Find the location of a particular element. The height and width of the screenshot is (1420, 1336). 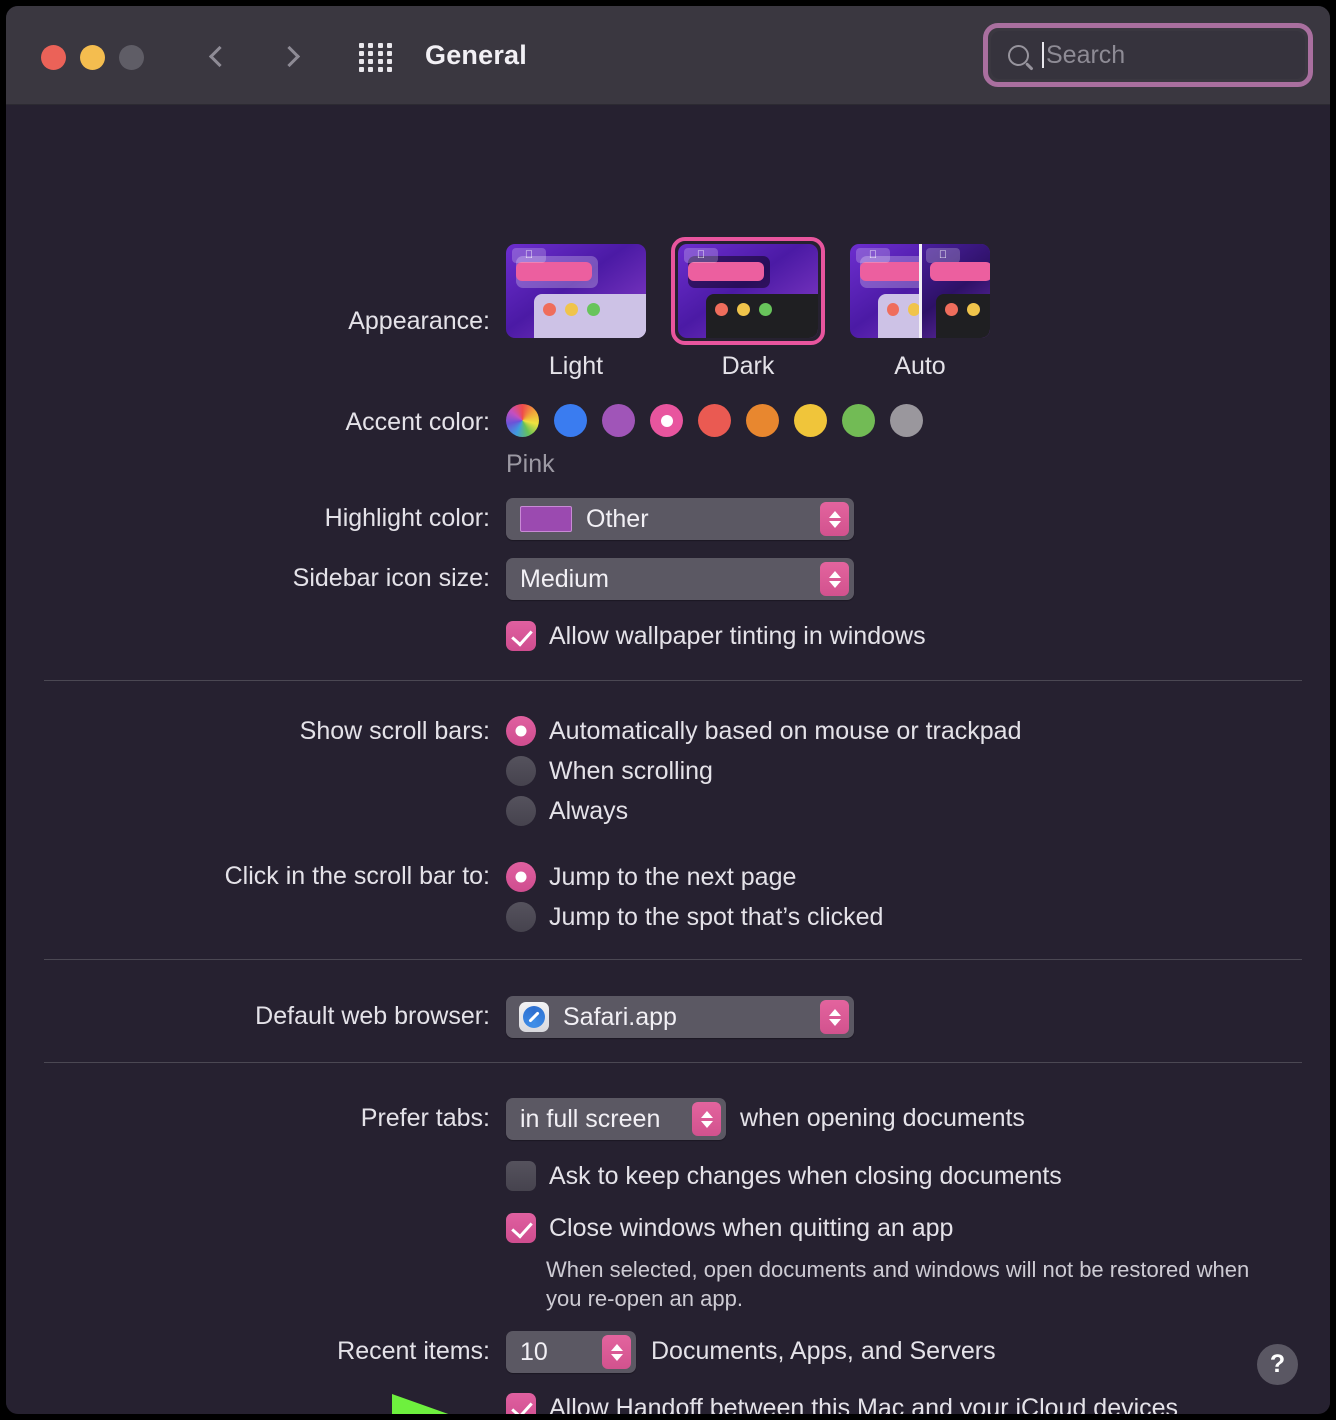

search-placeholder: Search is located at coordinates (1086, 54).